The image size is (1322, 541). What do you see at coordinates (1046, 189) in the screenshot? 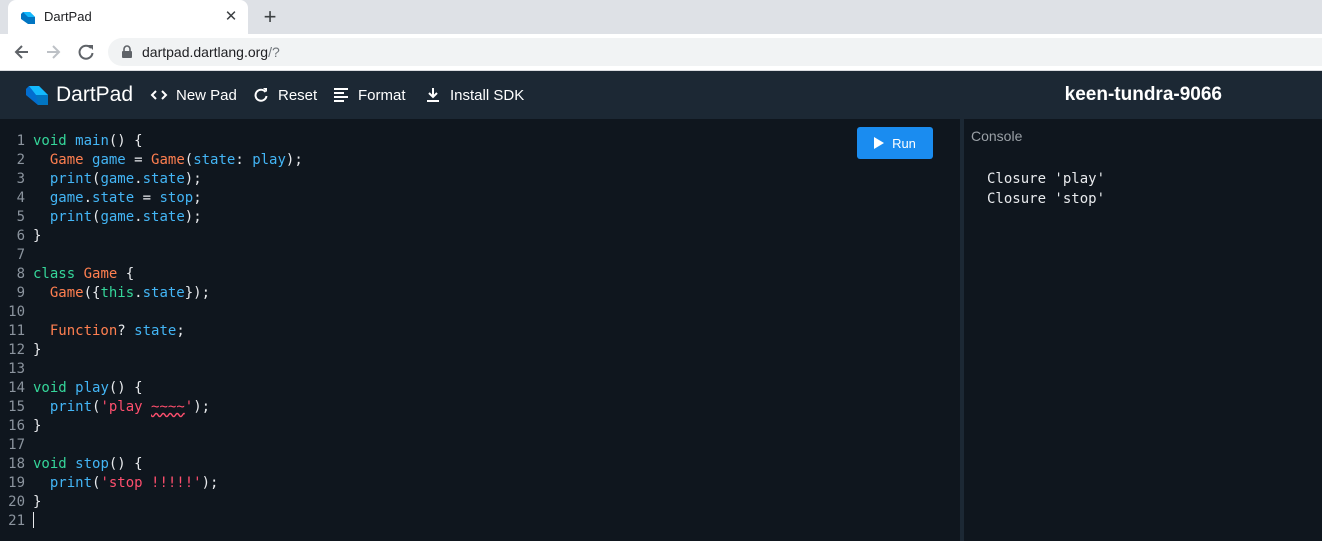
I see `console-output: Closure 'play' Closure 'stop'` at bounding box center [1046, 189].